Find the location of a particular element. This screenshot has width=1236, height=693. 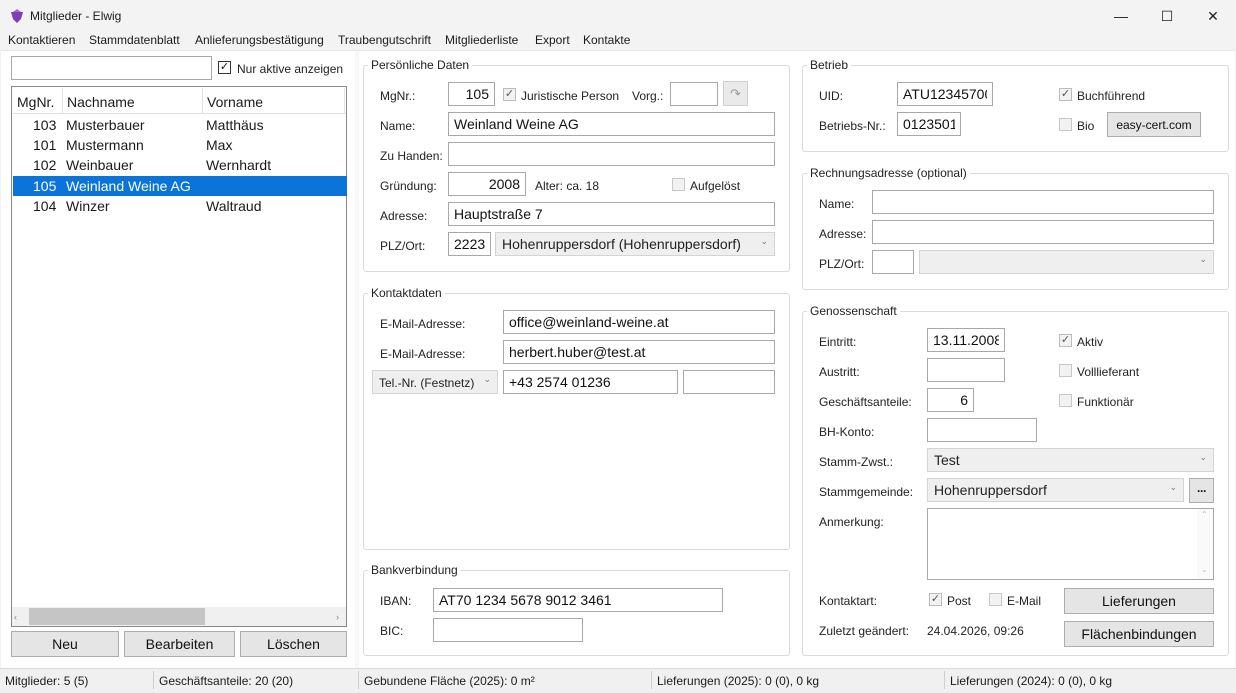

operation-number-label: Betriebs-Nr.: is located at coordinates (852, 126).